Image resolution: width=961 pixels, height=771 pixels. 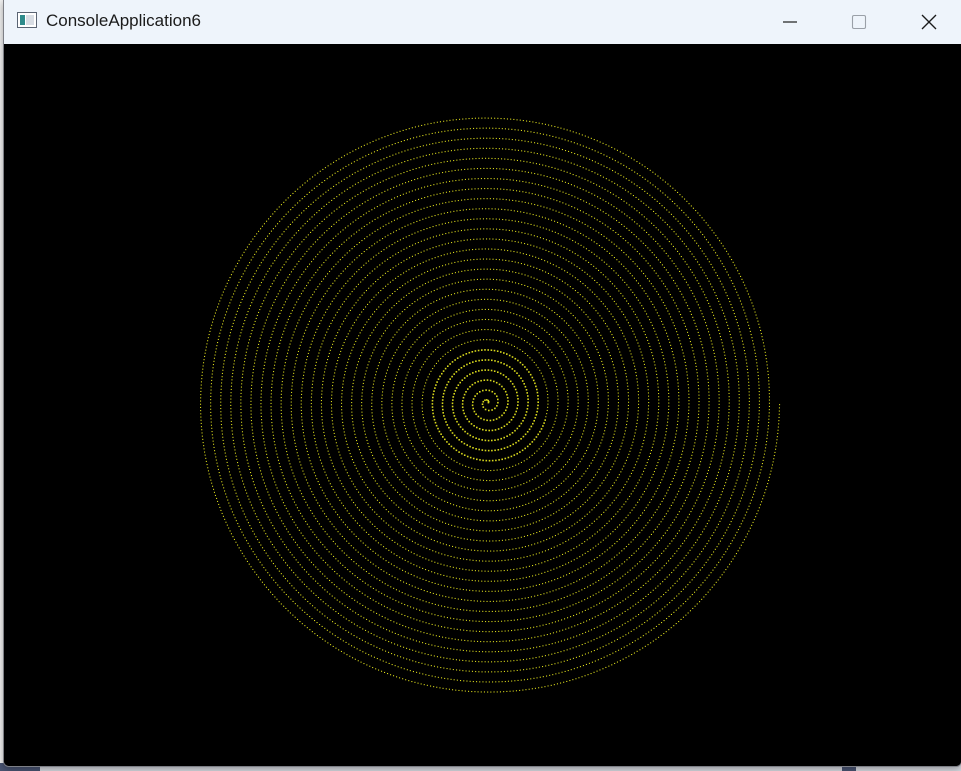 What do you see at coordinates (790, 22) in the screenshot?
I see `minimize-button` at bounding box center [790, 22].